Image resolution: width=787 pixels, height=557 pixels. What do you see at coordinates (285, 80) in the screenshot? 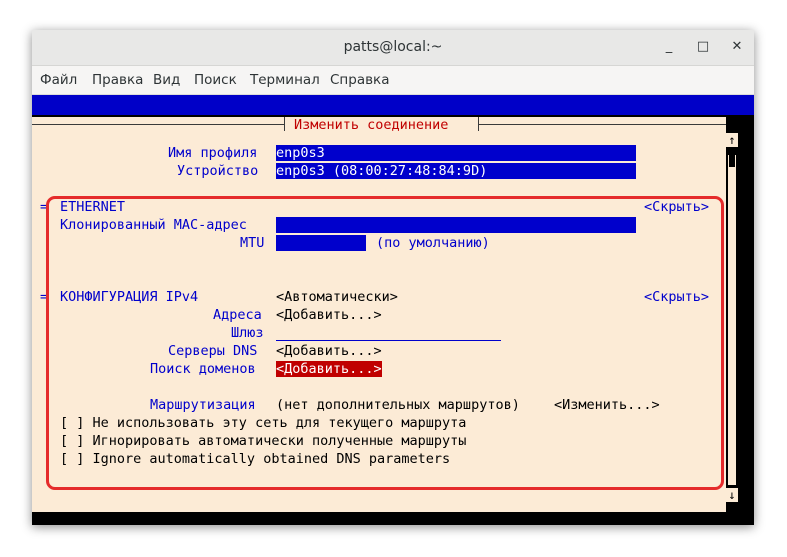
I see `menu-terminal: Терминал` at bounding box center [285, 80].